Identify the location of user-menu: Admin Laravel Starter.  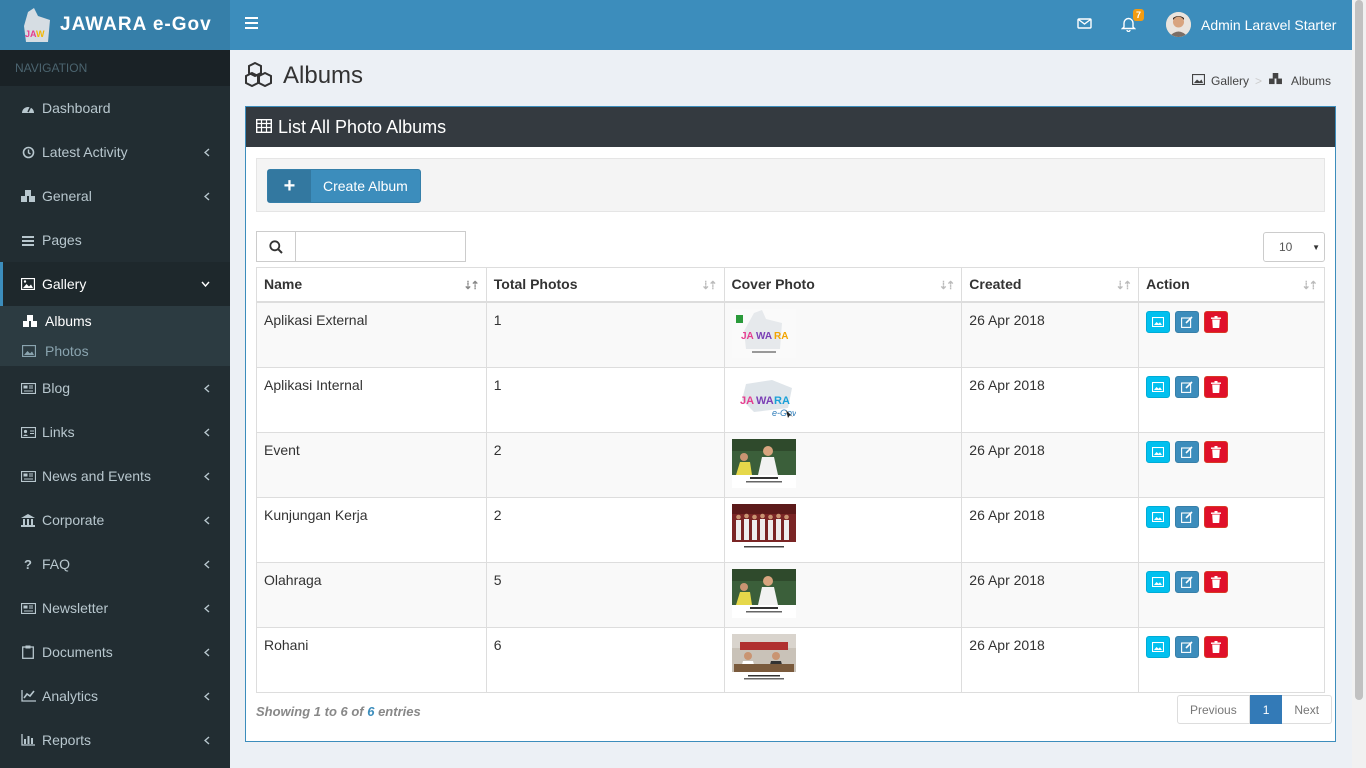
(1251, 24).